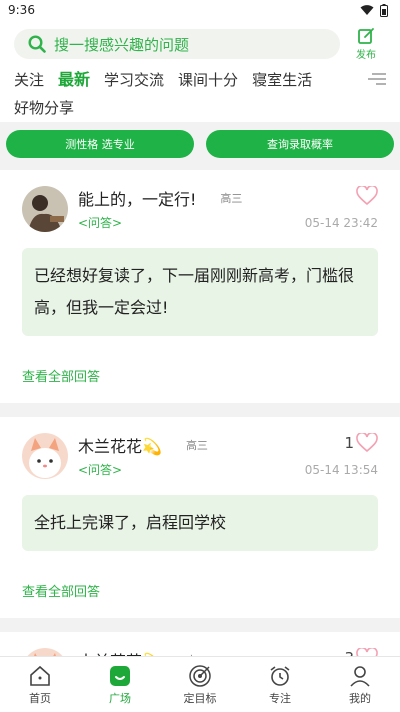  Describe the element at coordinates (366, 36) in the screenshot. I see `edit-icon` at that location.